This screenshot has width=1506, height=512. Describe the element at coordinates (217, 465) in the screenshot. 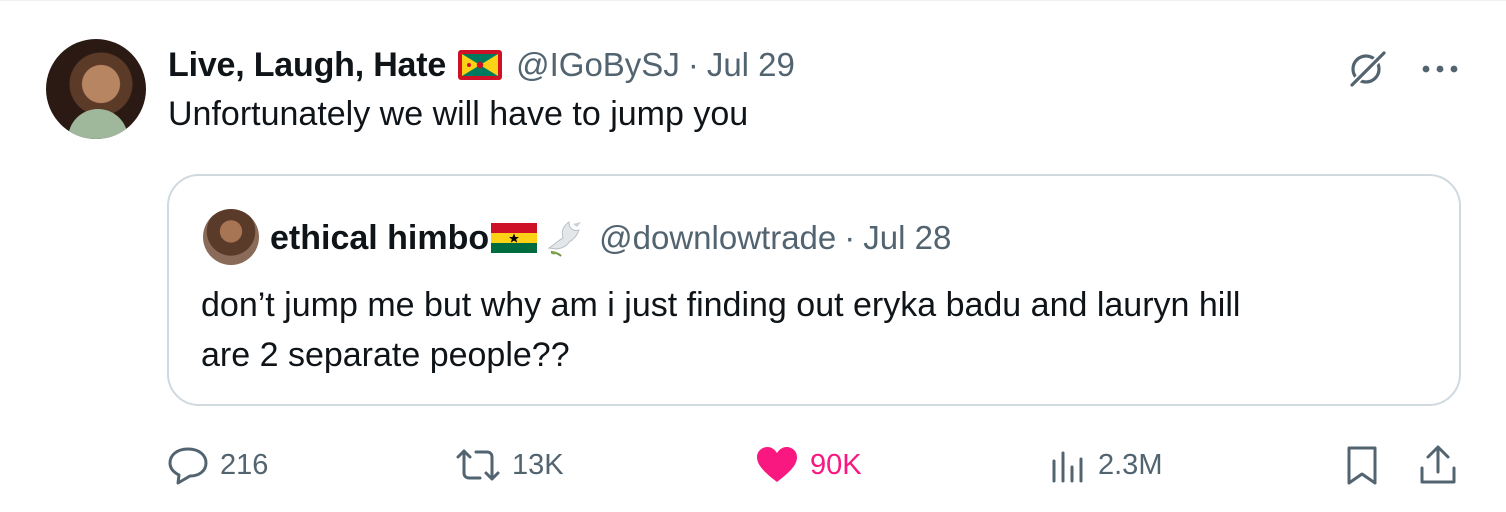

I see `reply-button: 216` at that location.